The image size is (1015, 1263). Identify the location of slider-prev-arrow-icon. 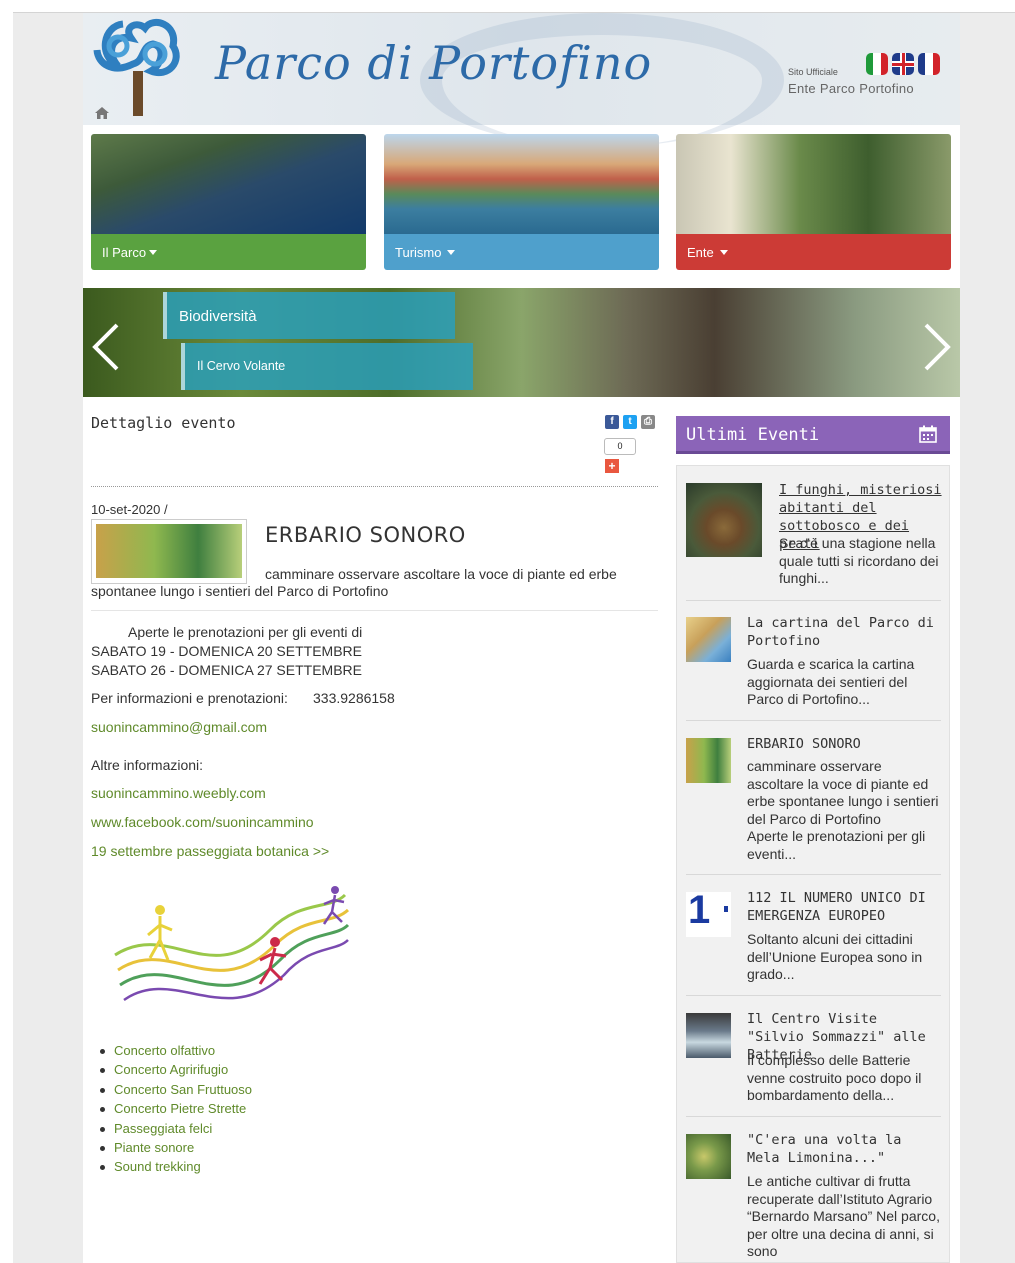
(106, 347).